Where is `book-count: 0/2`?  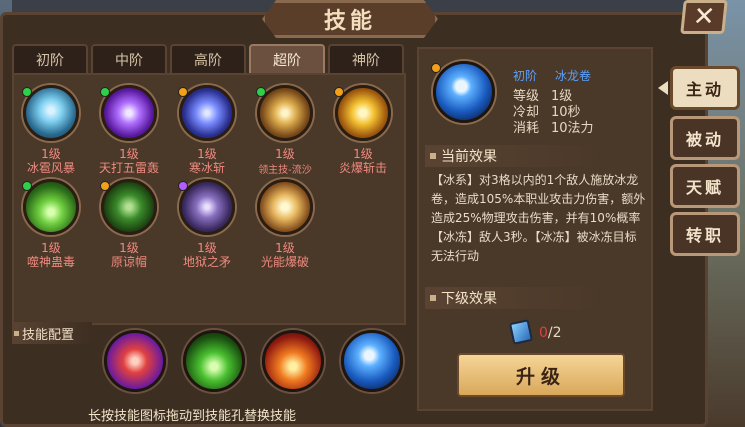
book-count: 0/2 is located at coordinates (550, 333).